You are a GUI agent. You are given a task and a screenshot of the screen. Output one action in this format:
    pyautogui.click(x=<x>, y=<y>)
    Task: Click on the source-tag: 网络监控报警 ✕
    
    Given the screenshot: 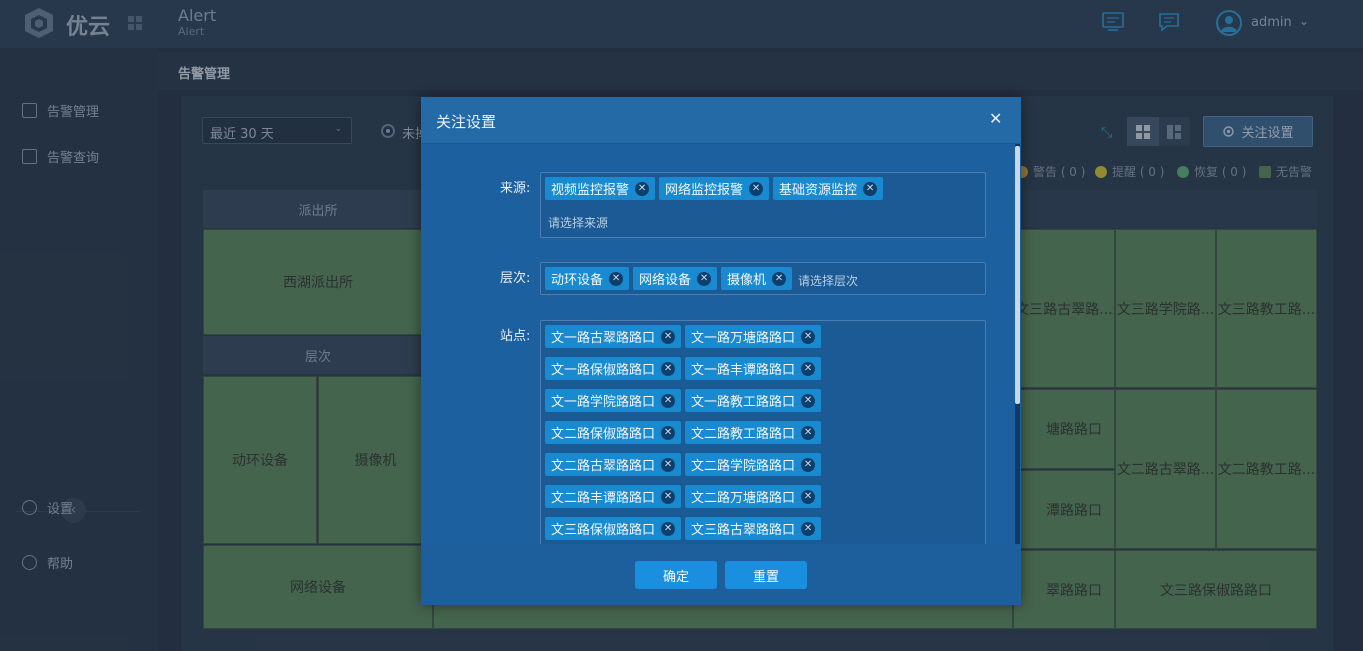 What is the action you would take?
    pyautogui.click(x=714, y=188)
    